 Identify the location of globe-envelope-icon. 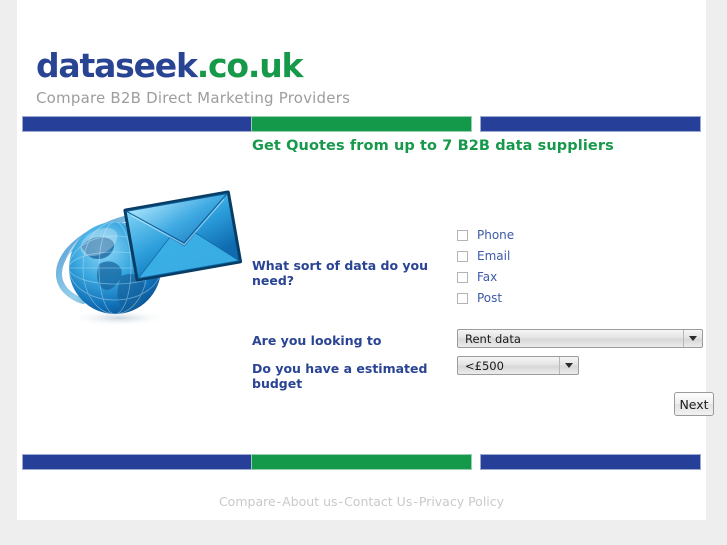
(142, 250).